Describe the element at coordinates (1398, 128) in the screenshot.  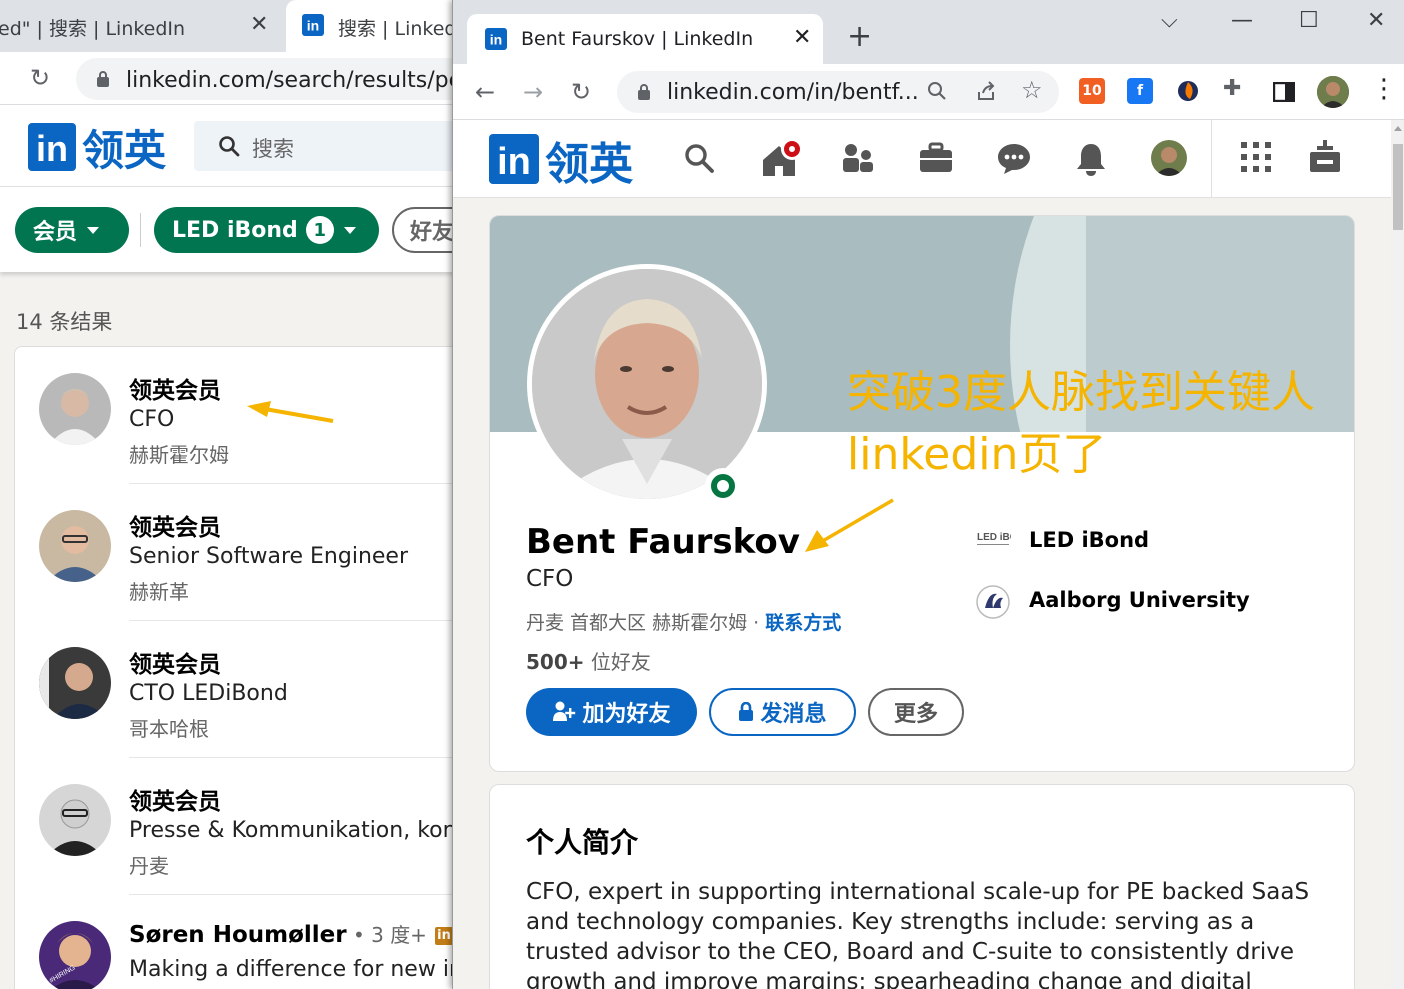
I see `scroll-up-arrow-icon` at that location.